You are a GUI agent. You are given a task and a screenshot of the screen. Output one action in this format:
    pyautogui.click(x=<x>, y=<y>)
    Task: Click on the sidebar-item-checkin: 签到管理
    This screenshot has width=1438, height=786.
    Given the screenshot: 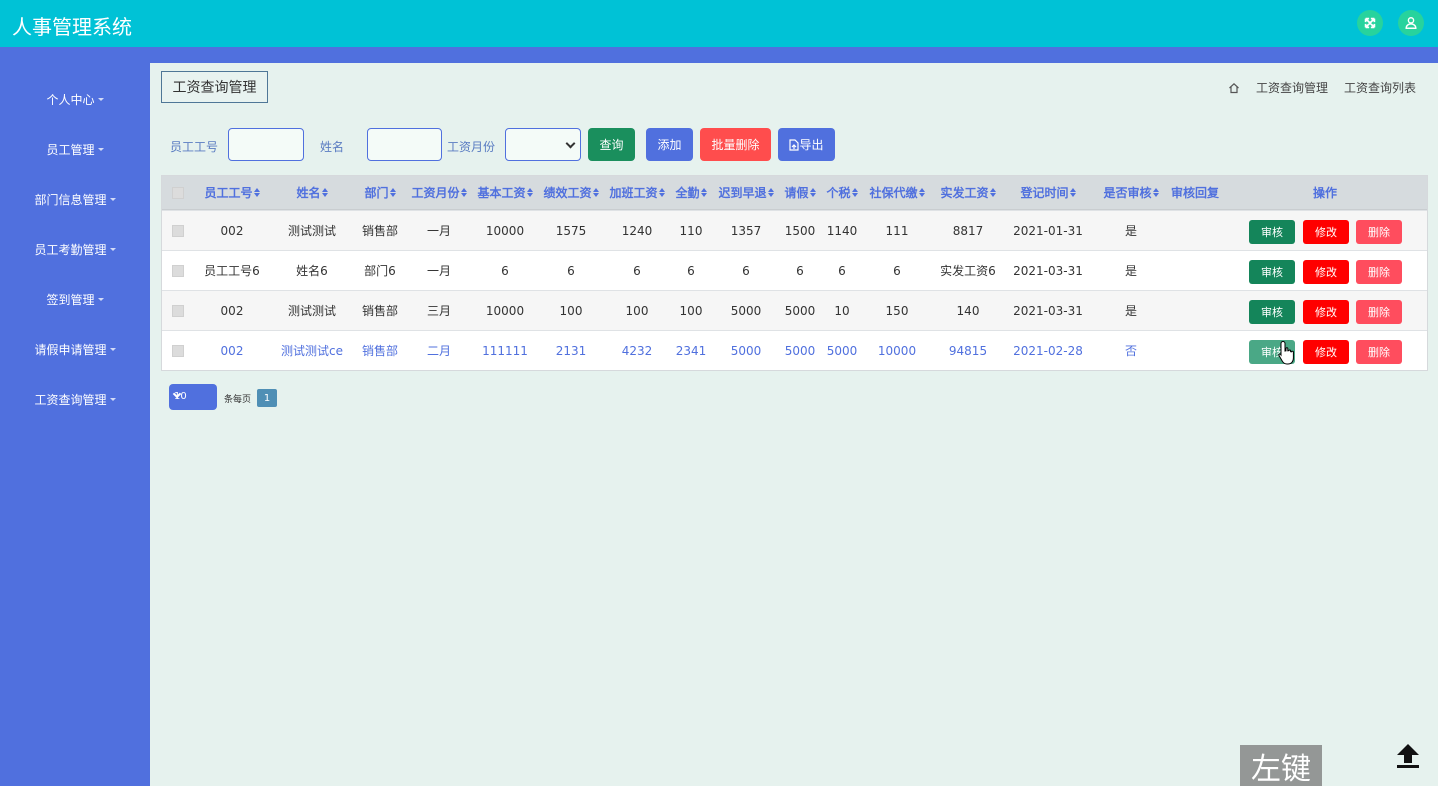 What is the action you would take?
    pyautogui.click(x=75, y=299)
    